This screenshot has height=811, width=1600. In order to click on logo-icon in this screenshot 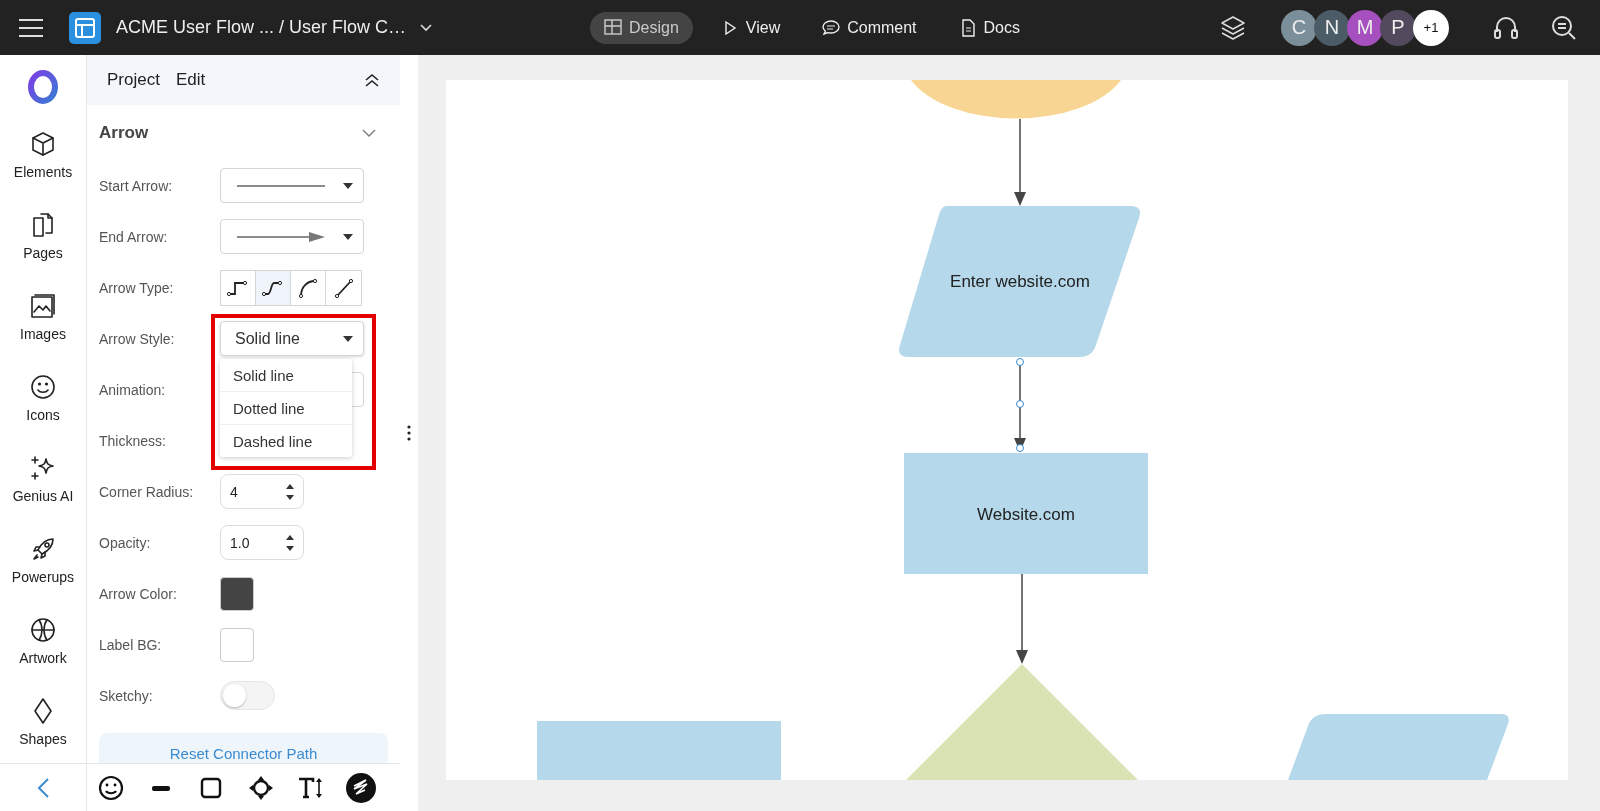, I will do `click(43, 87)`.